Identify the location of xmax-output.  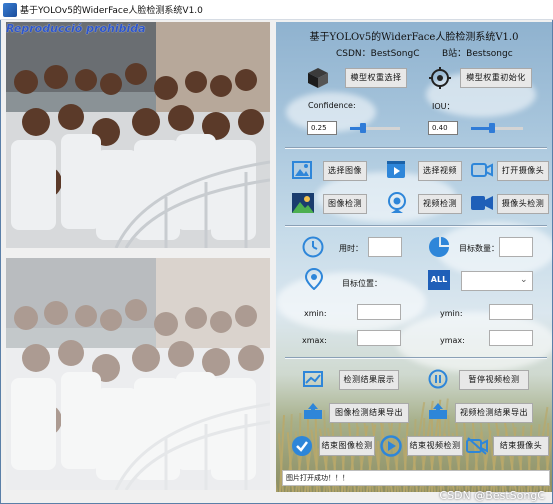
(379, 338).